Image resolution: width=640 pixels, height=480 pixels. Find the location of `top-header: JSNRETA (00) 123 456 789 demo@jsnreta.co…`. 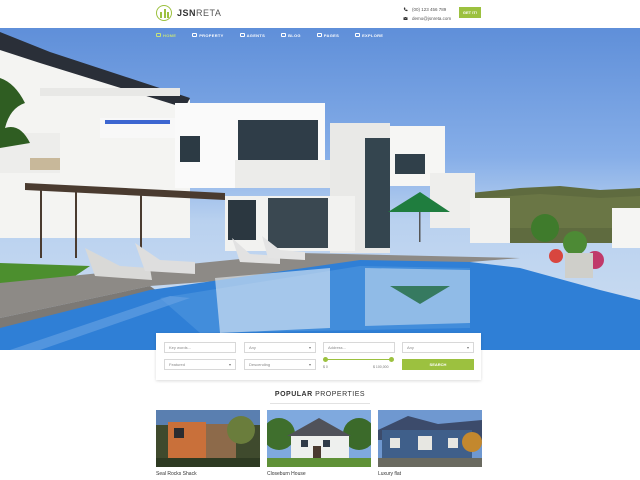

top-header: JSNRETA (00) 123 456 789 demo@jsnreta.co… is located at coordinates (320, 14).